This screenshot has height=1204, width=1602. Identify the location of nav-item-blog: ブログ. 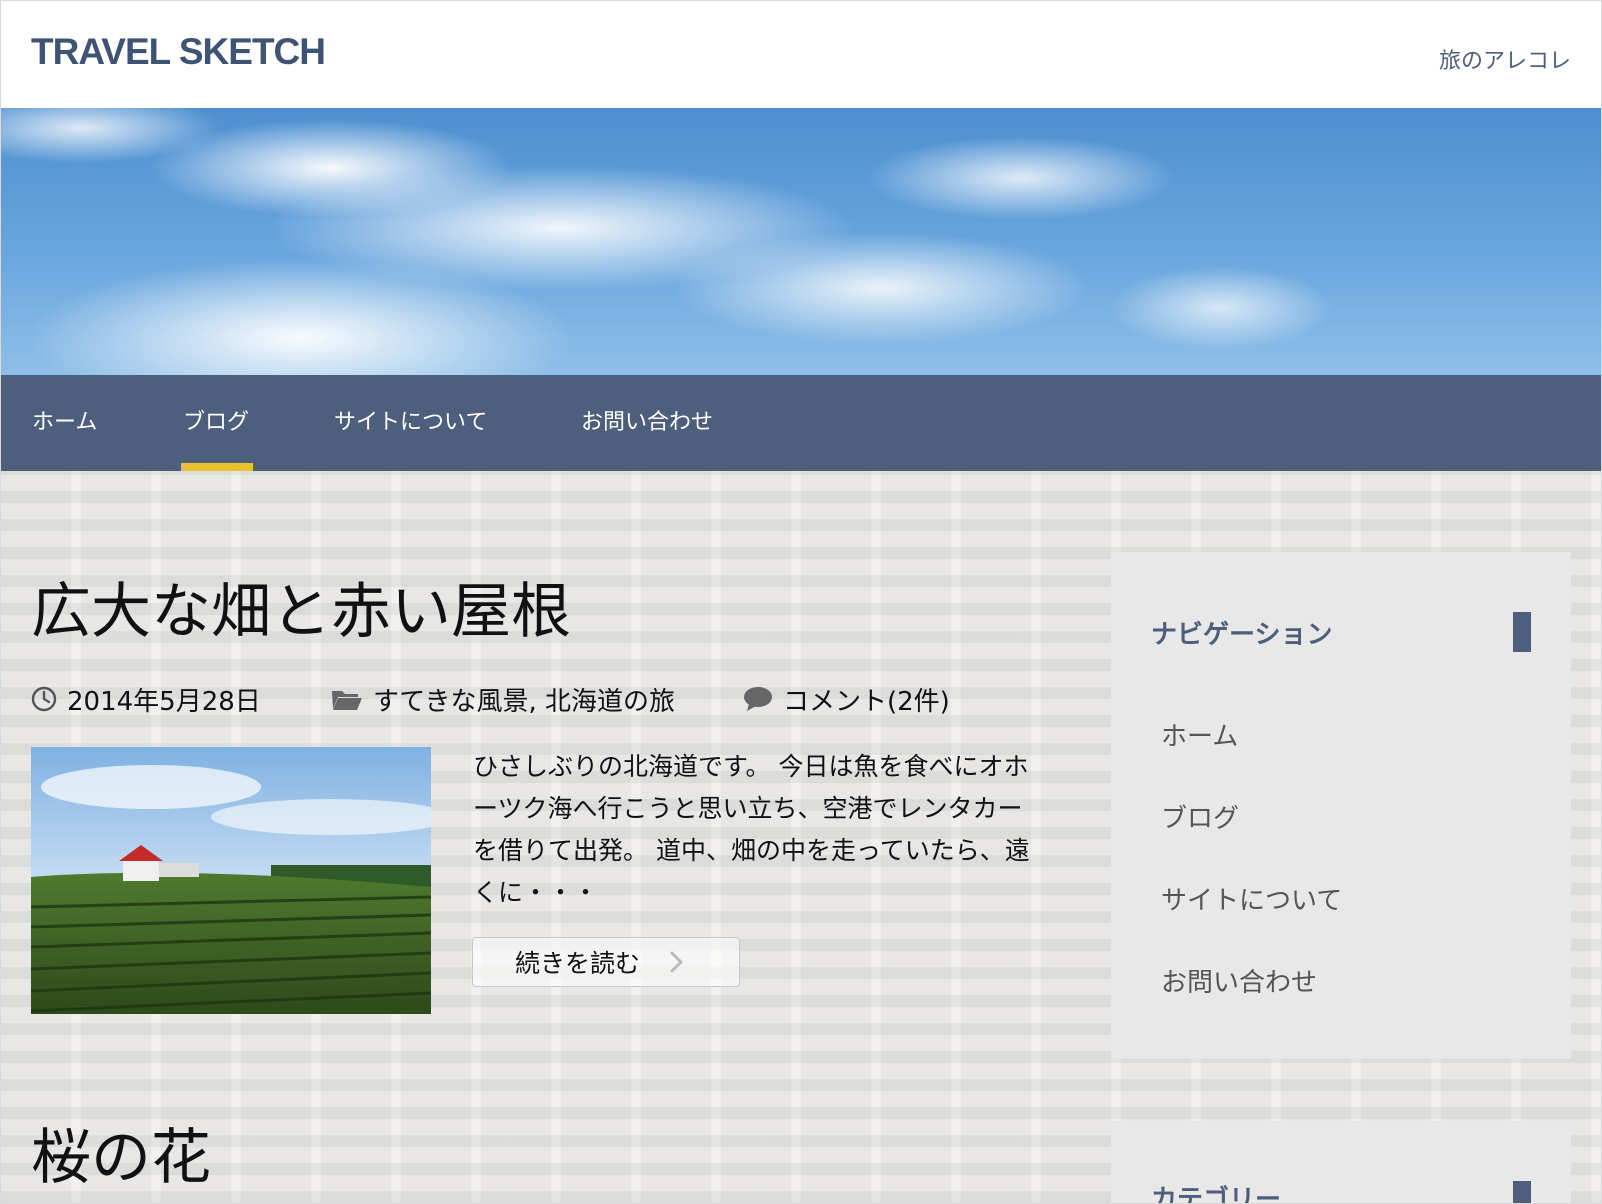
(216, 423).